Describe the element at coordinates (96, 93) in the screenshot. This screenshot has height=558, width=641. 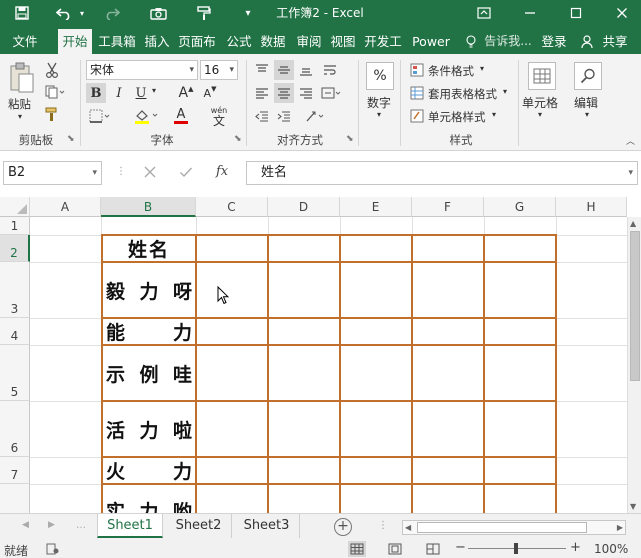
I see `bold-button: B` at that location.